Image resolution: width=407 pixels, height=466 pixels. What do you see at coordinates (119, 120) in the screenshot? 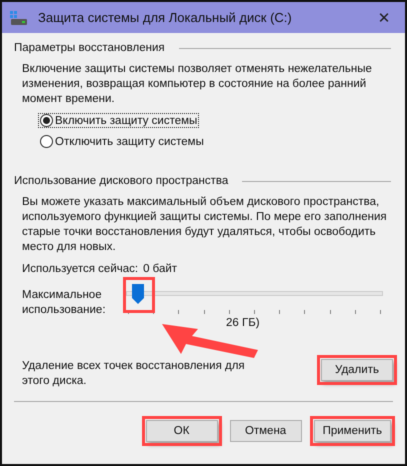
I see `radio-option: Включить защиту системы` at bounding box center [119, 120].